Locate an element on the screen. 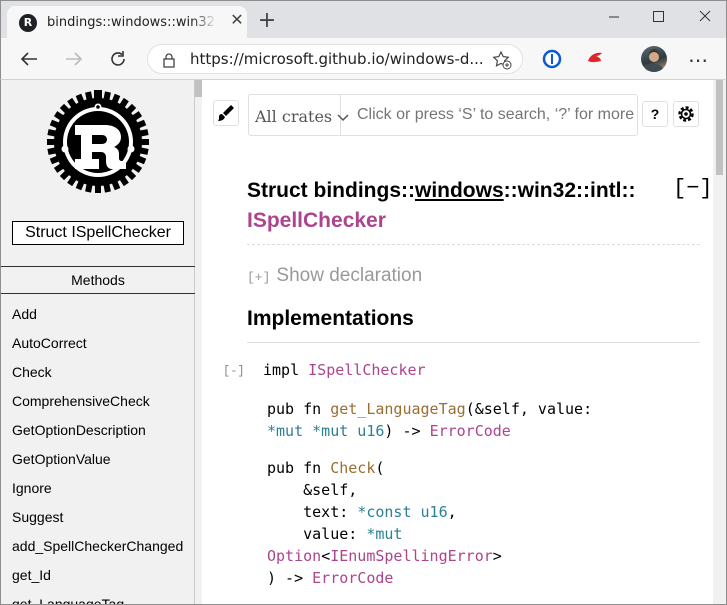  refresh-icon is located at coordinates (118, 59).